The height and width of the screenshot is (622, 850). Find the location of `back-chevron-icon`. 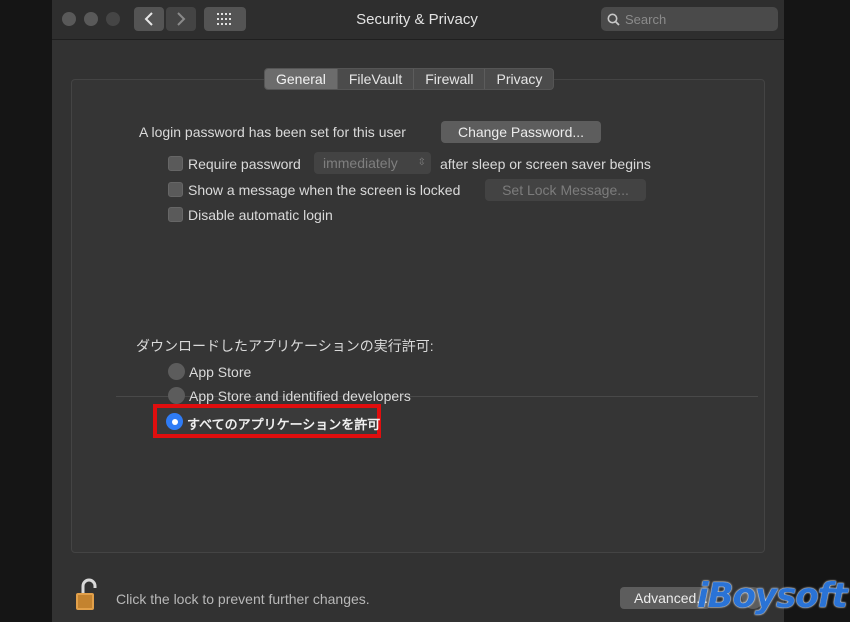

back-chevron-icon is located at coordinates (148, 19).